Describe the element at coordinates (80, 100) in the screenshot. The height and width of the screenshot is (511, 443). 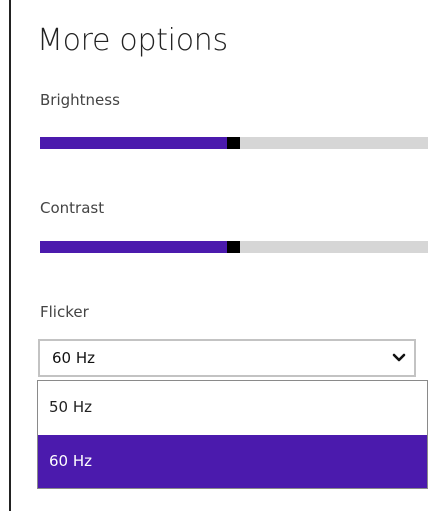
I see `brightness-label: Brightness` at that location.